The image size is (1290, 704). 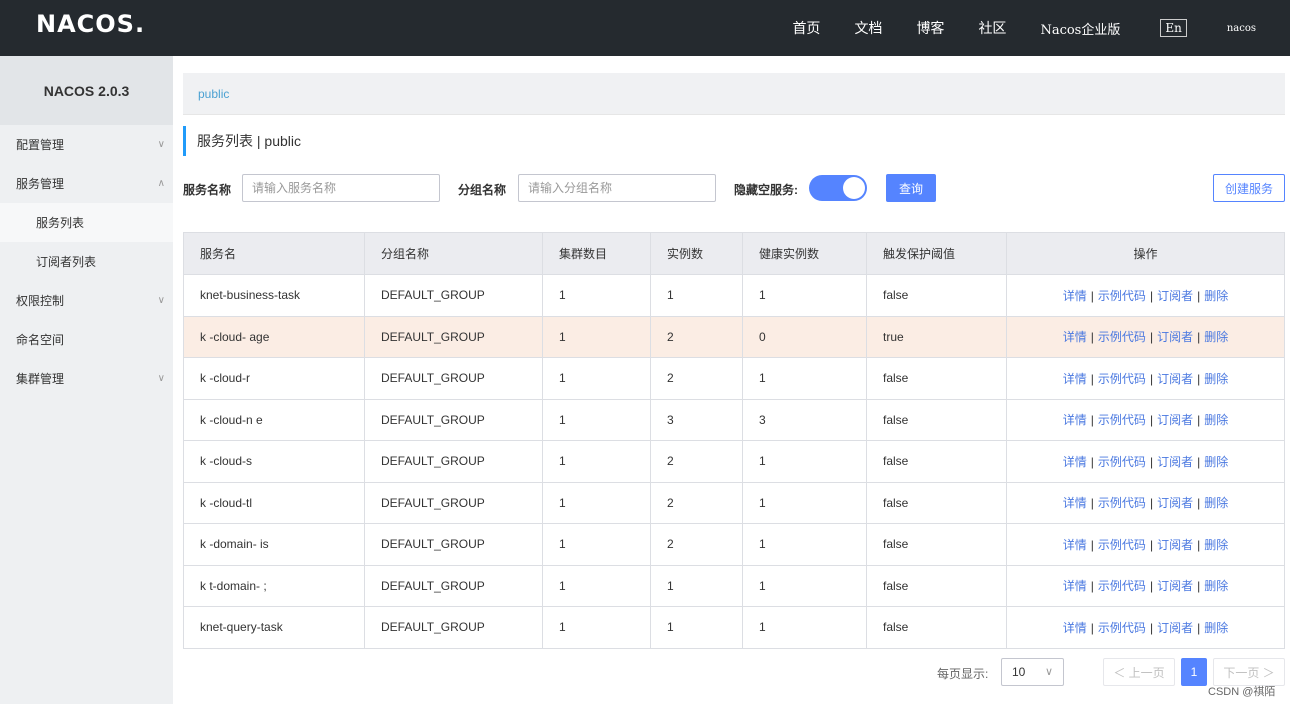 What do you see at coordinates (936, 627) in the screenshot?
I see `protect-threshold-cell: false` at bounding box center [936, 627].